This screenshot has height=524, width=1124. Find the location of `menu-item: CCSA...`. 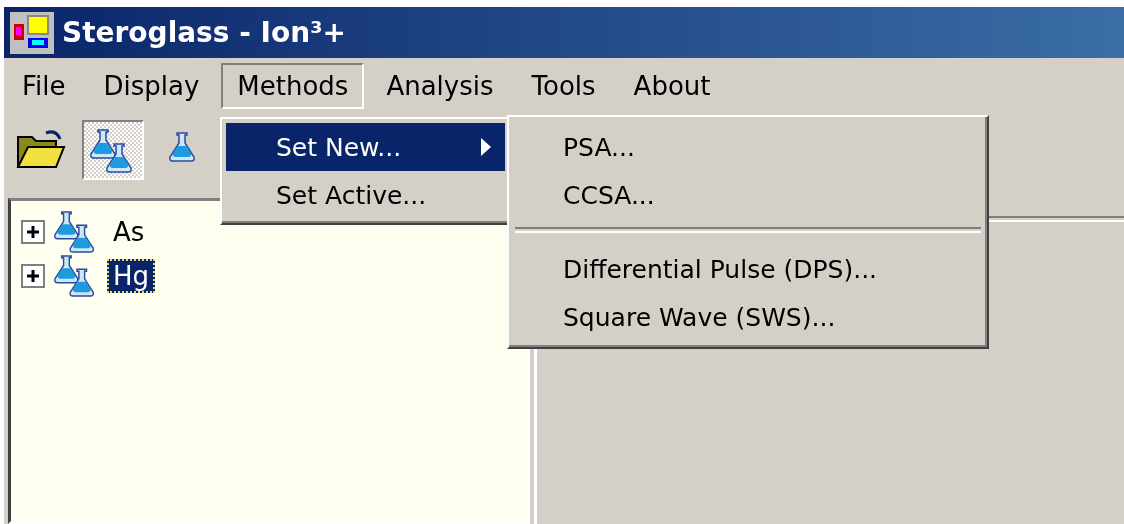

menu-item: CCSA... is located at coordinates (748, 195).